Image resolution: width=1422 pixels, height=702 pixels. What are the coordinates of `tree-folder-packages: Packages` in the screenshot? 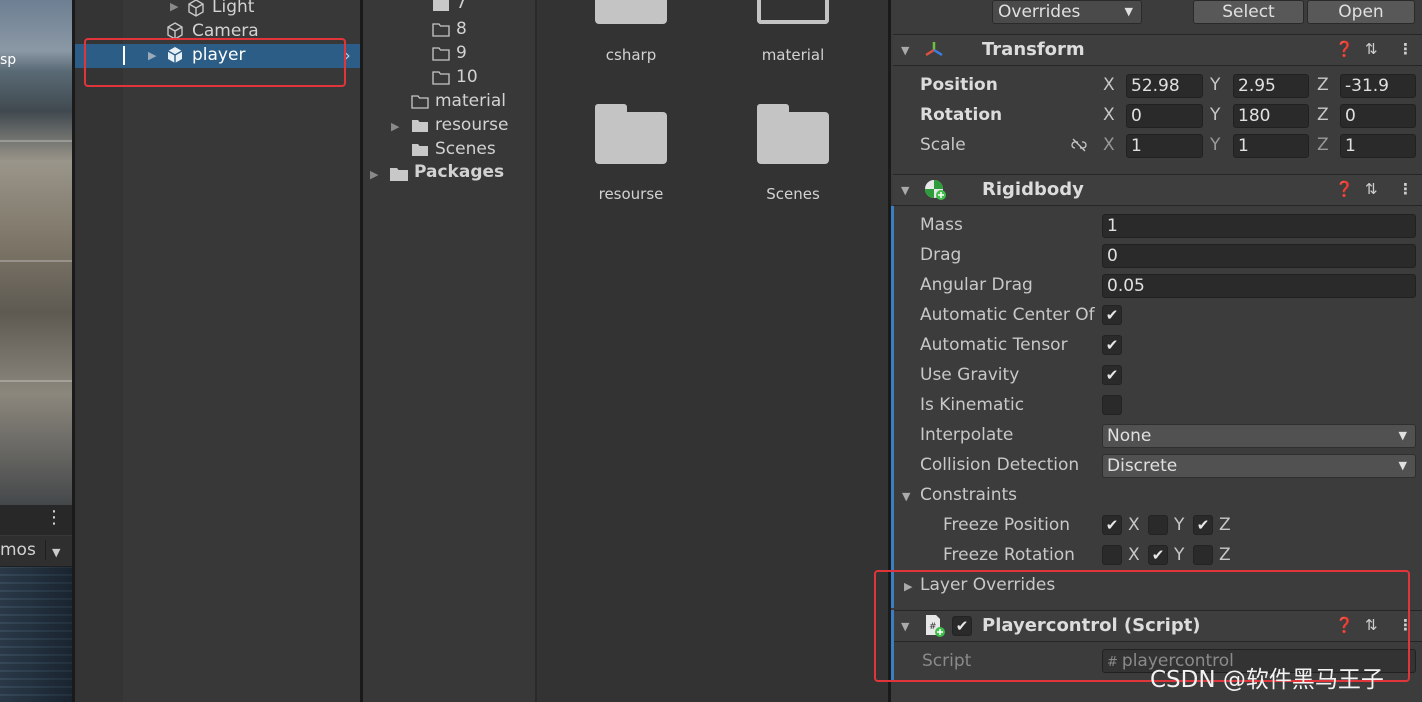 It's located at (459, 172).